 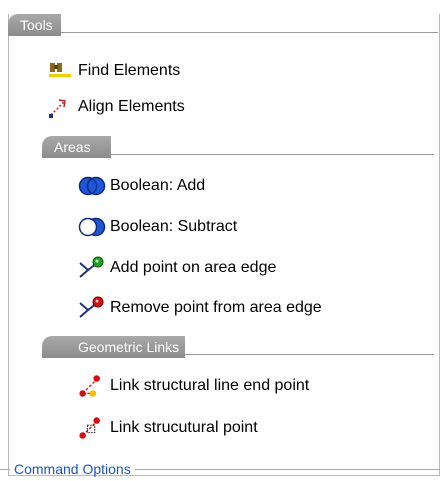 I want to click on align-elements-button: Align Elements, so click(x=115, y=107).